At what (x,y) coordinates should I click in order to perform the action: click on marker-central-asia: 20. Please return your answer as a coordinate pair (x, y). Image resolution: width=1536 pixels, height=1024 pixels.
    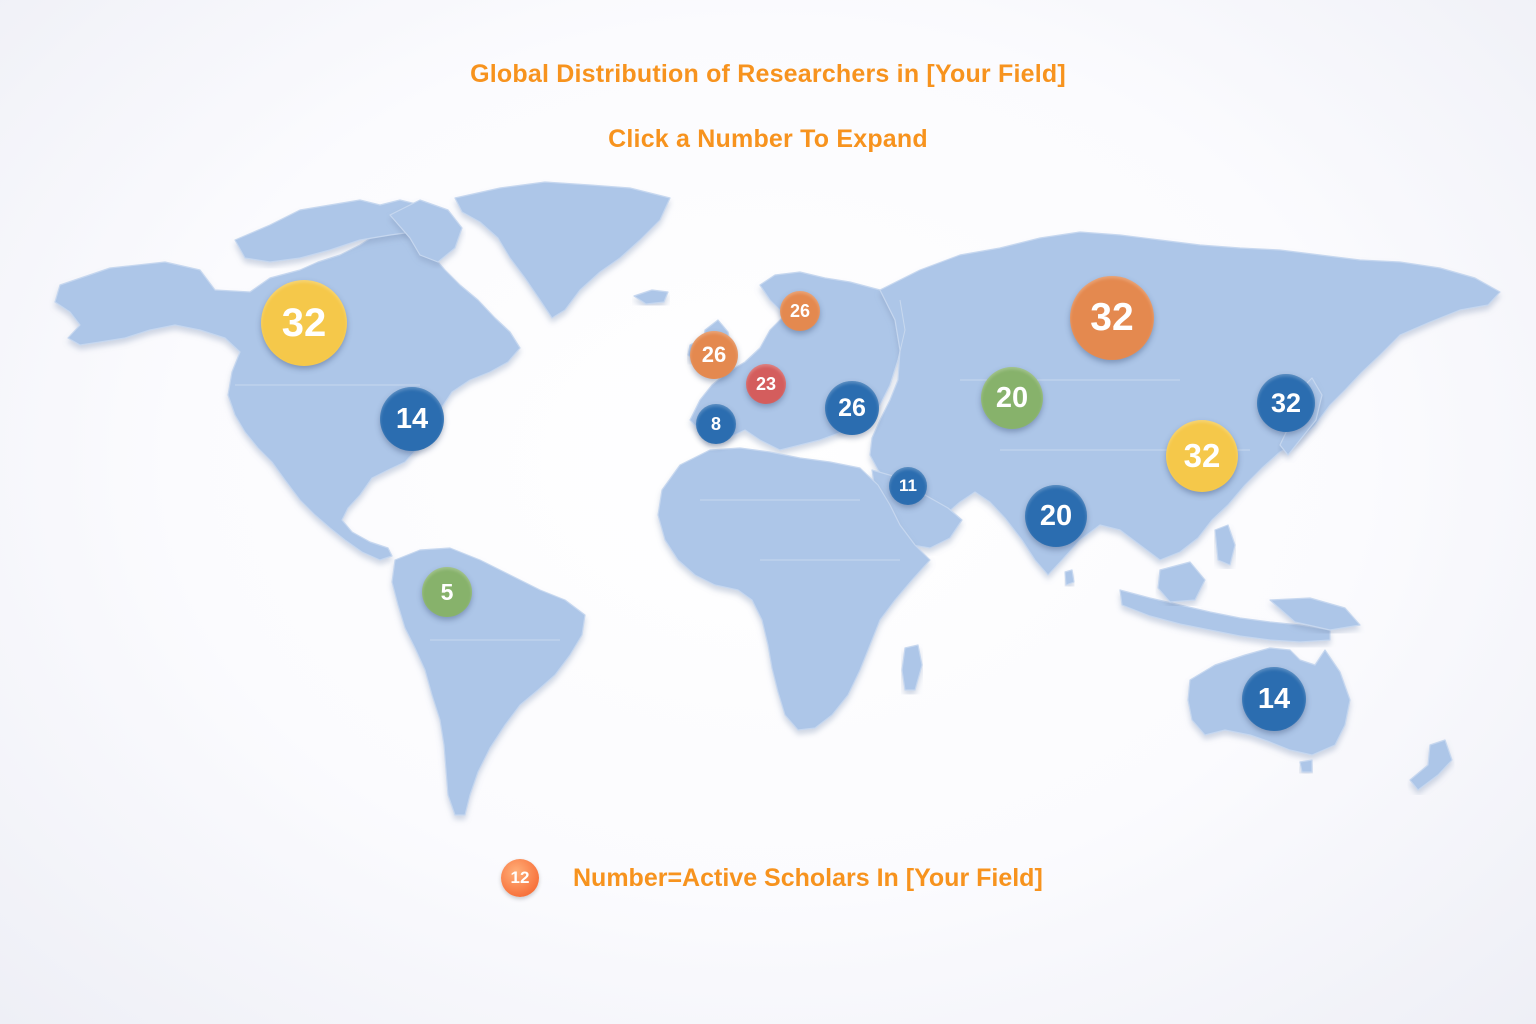
    Looking at the image, I should click on (1012, 398).